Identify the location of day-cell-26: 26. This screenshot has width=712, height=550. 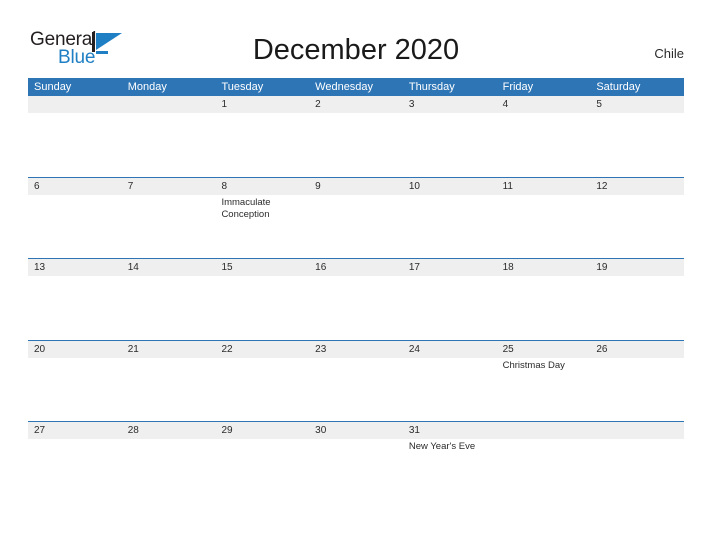
(637, 381).